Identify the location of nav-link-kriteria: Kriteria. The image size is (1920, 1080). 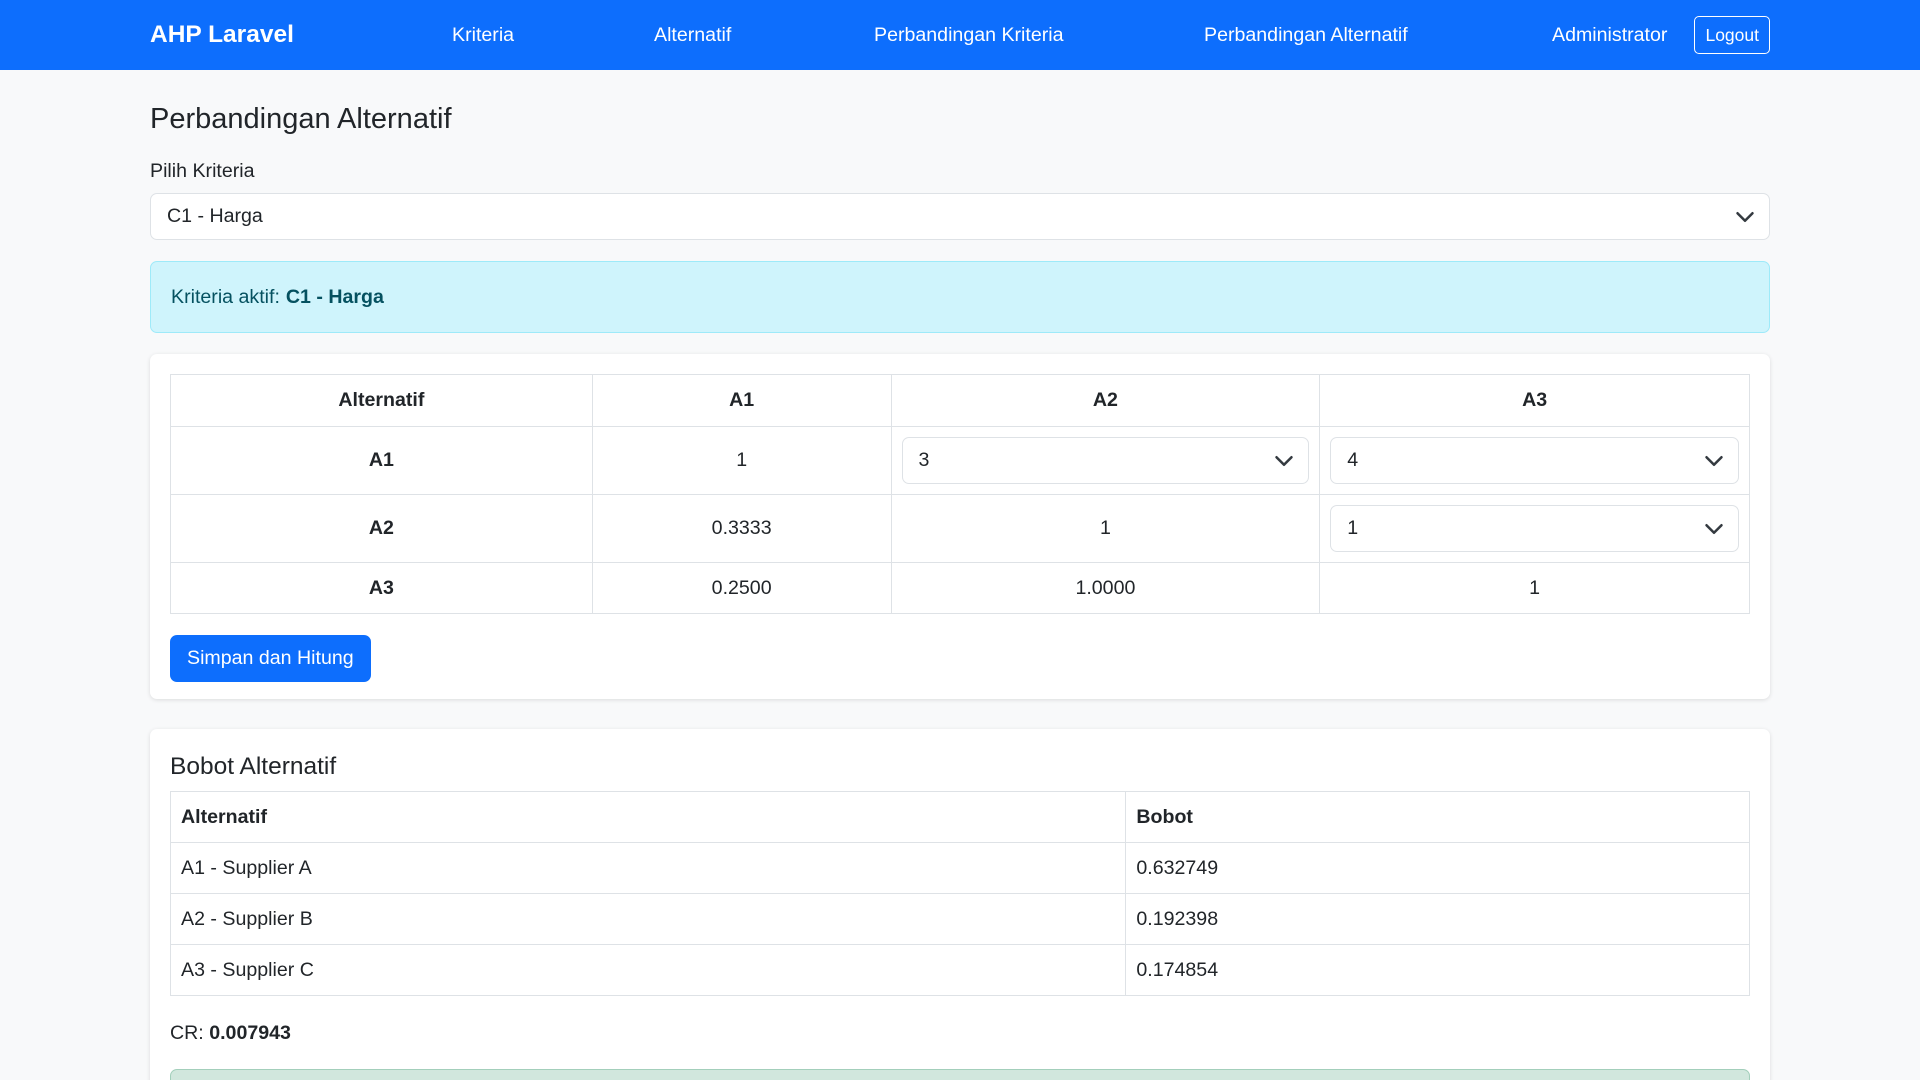
(483, 35).